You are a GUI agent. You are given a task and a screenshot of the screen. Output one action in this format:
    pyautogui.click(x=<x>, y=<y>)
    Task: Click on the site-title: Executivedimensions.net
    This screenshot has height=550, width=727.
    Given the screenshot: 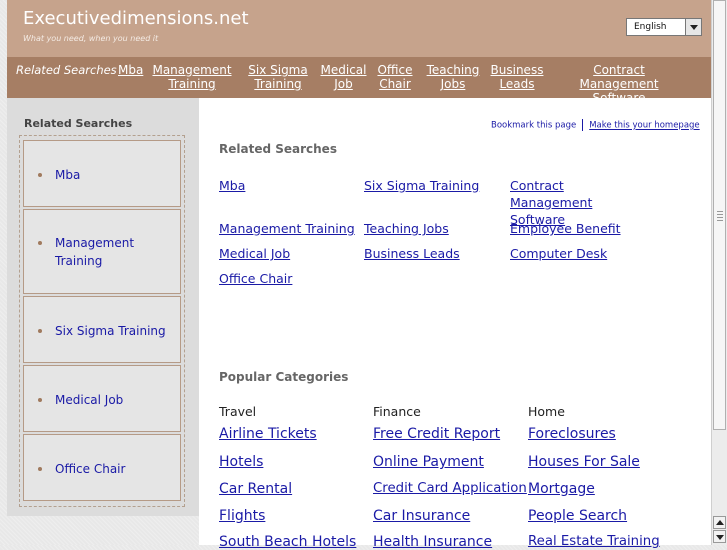 What is the action you would take?
    pyautogui.click(x=136, y=18)
    